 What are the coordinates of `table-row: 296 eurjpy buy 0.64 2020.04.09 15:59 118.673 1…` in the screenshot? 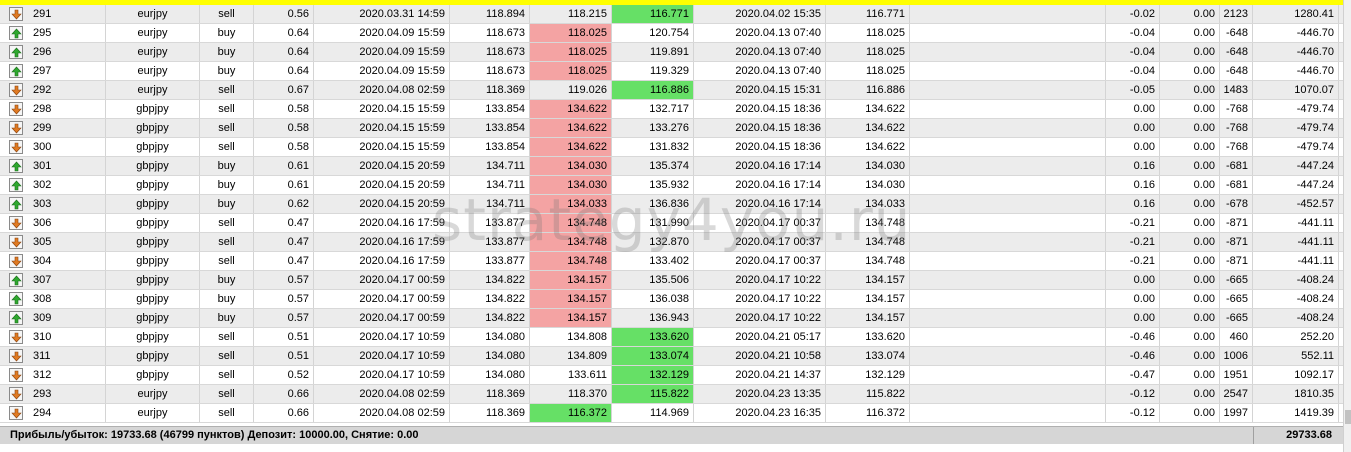 It's located at (671, 52).